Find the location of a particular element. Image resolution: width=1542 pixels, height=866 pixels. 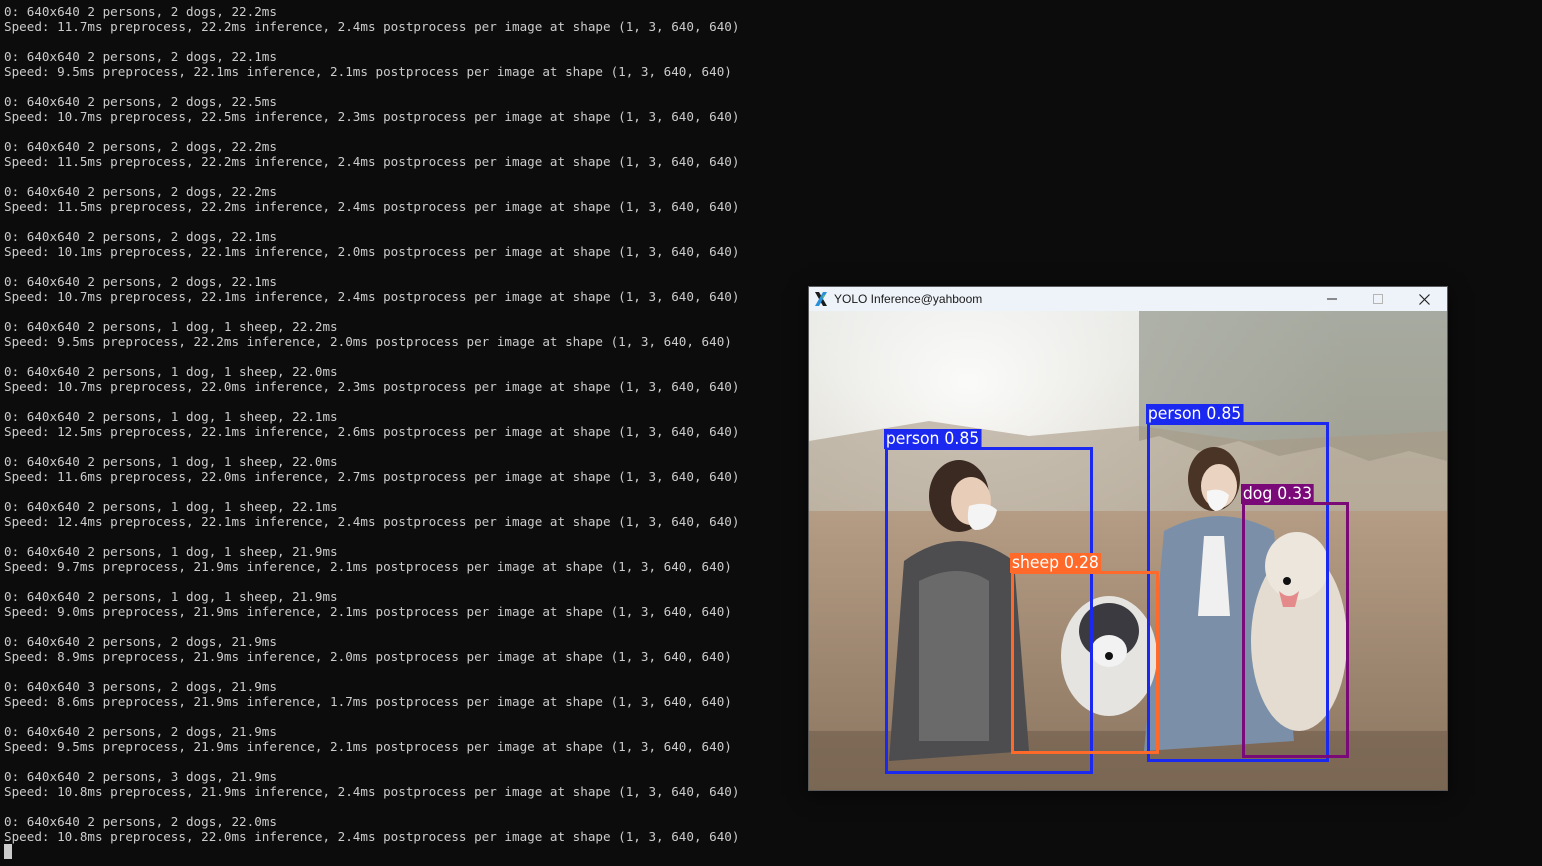

detection-label-sheep: sheep 0.28 is located at coordinates (1055, 563).